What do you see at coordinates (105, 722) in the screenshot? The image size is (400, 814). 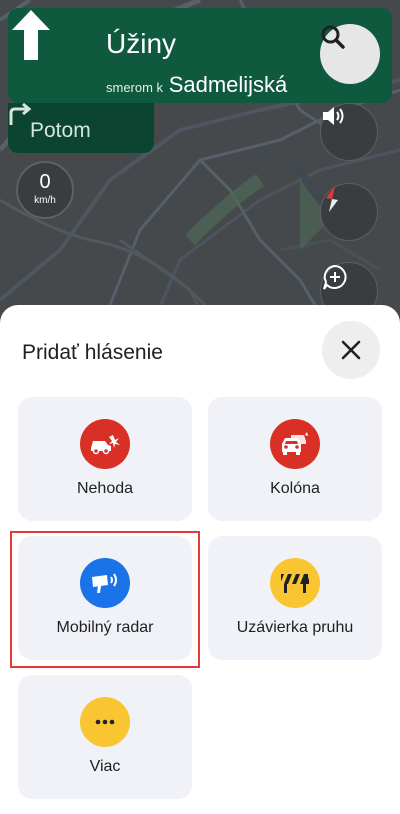 I see `more-icon` at bounding box center [105, 722].